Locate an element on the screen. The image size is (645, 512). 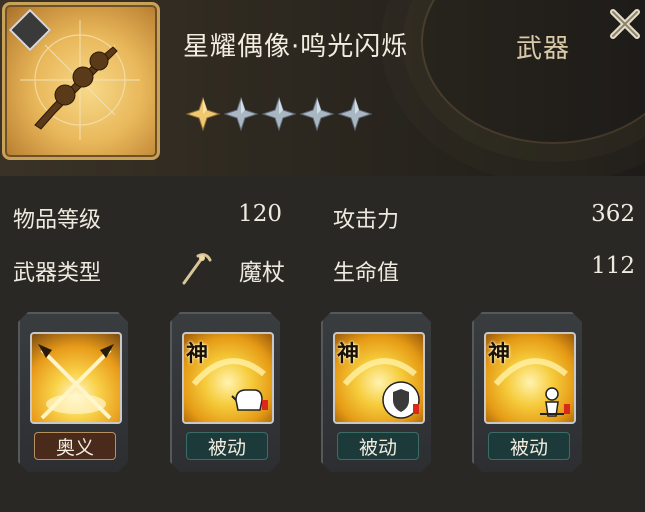
attack-label: 攻击力 is located at coordinates (366, 220).